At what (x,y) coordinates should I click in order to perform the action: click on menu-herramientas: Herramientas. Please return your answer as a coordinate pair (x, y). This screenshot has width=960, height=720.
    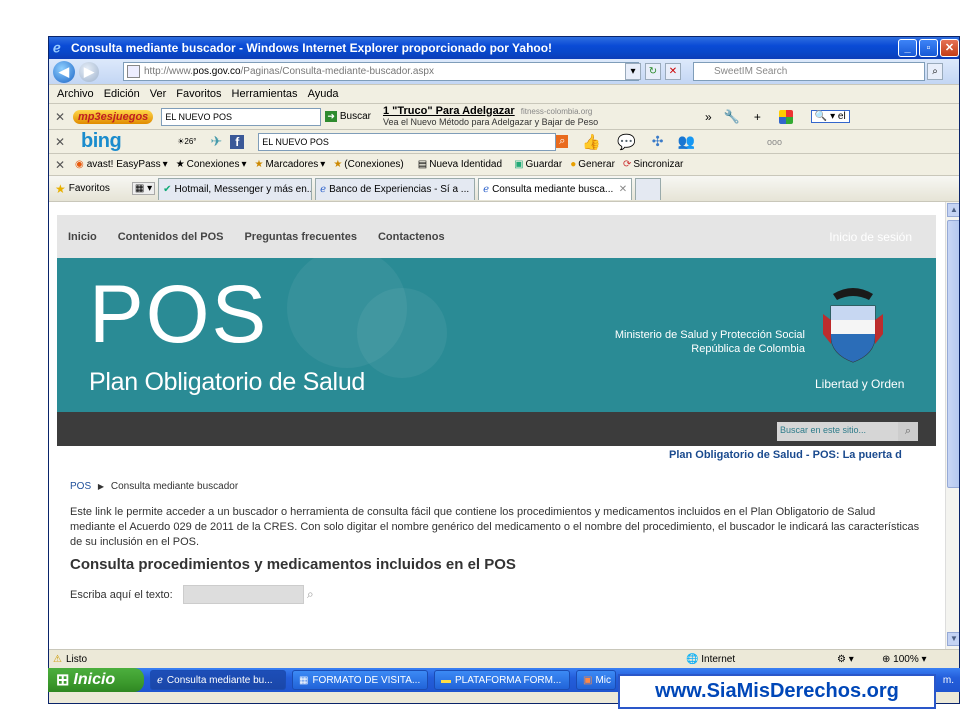
    Looking at the image, I should click on (265, 94).